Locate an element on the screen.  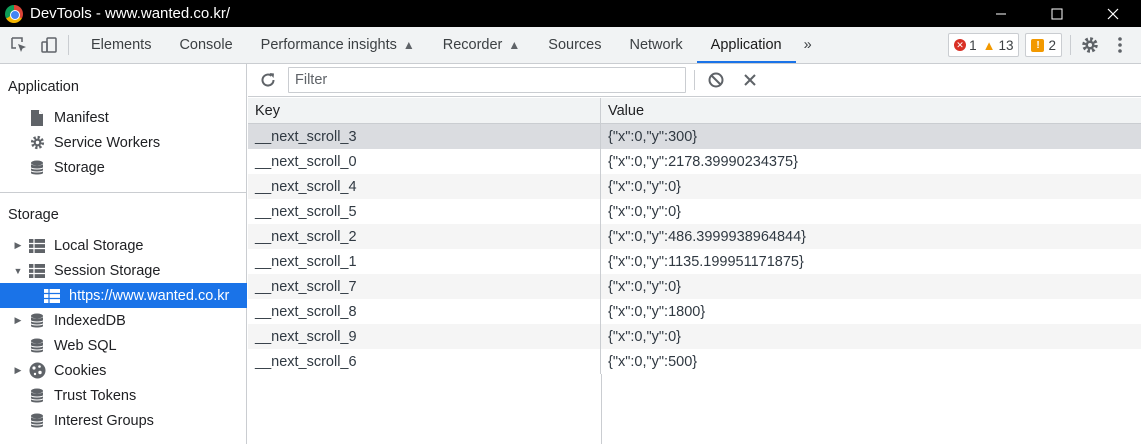
tab-label: Performance insights is located at coordinates (328, 45).